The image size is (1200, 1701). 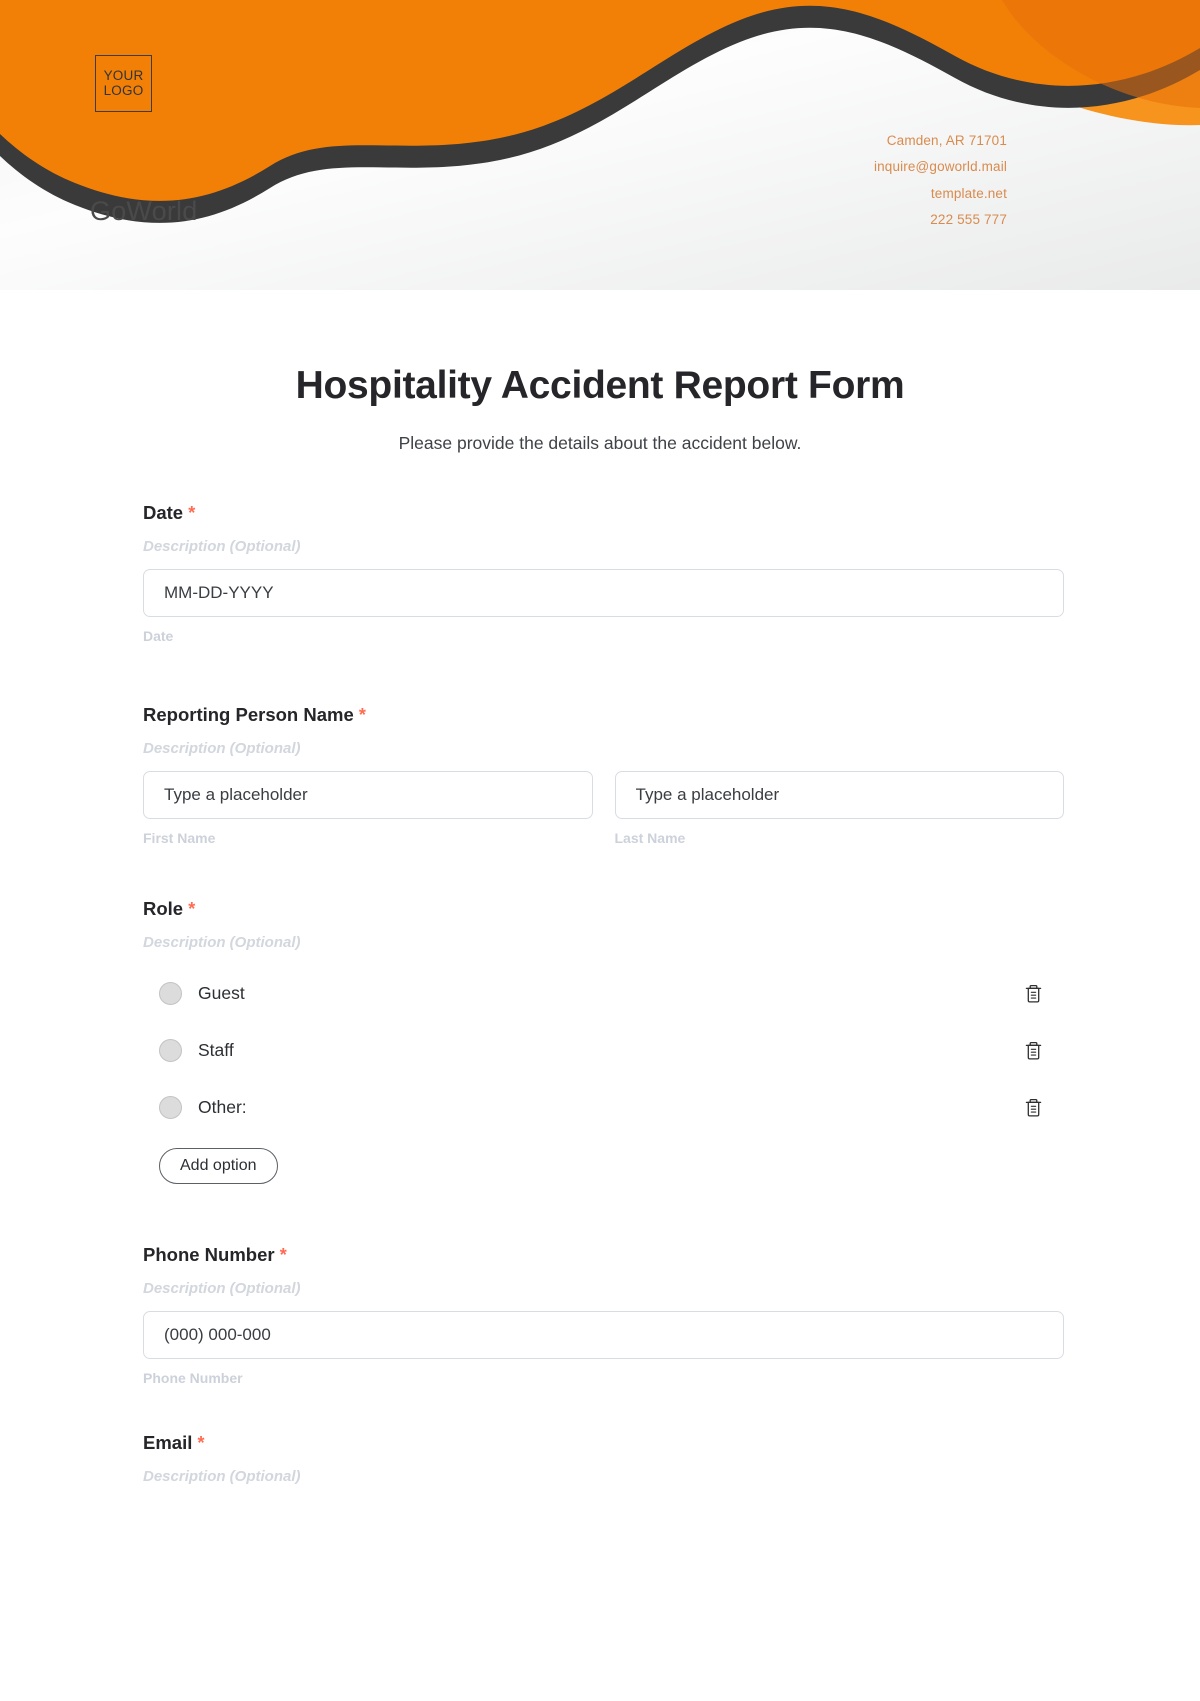 I want to click on date-input, so click(x=603, y=593).